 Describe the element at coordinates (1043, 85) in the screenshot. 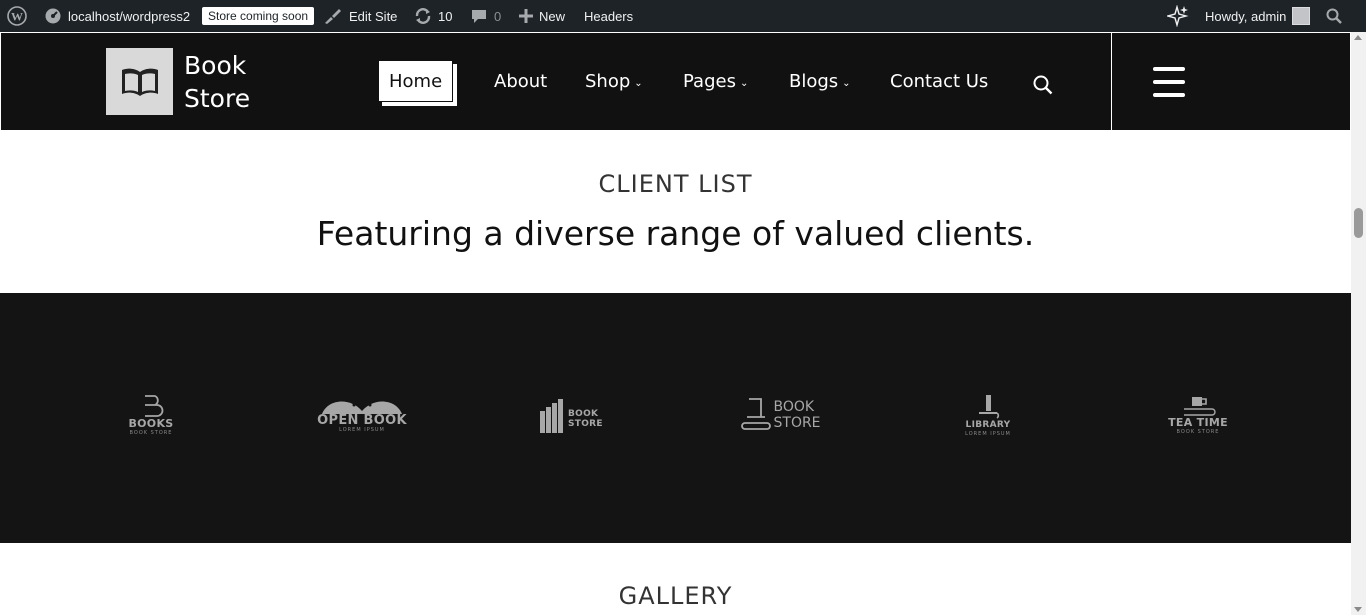

I see `search-icon` at that location.